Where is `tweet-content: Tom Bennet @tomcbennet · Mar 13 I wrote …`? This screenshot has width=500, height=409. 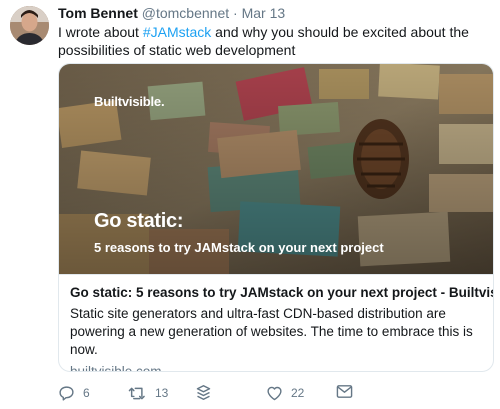
tweet-content: Tom Bennet @tomcbennet · Mar 13 I wrote … is located at coordinates (276, 31).